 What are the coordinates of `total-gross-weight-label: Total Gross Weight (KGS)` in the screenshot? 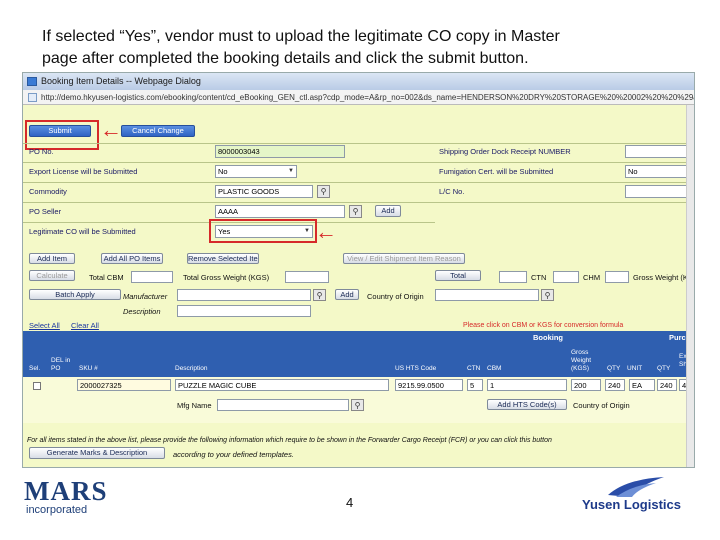 It's located at (226, 277).